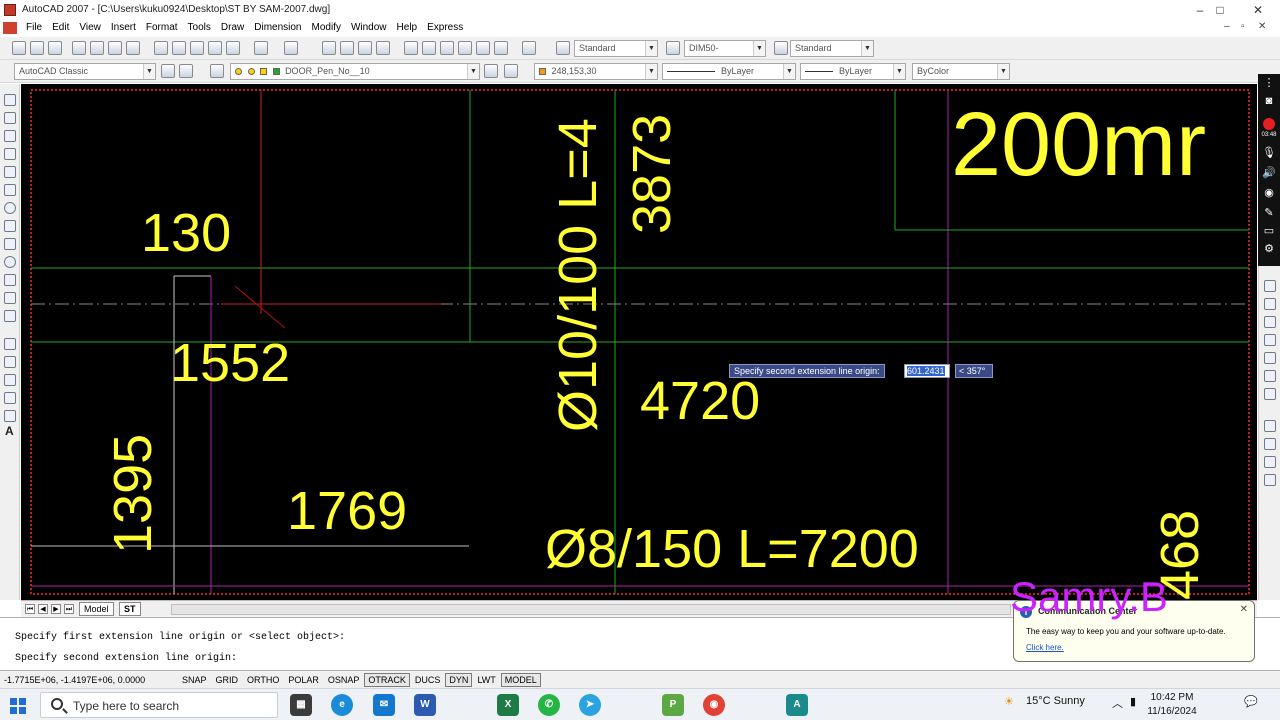  Describe the element at coordinates (1220, 9) in the screenshot. I see `maximize-button: □` at that location.